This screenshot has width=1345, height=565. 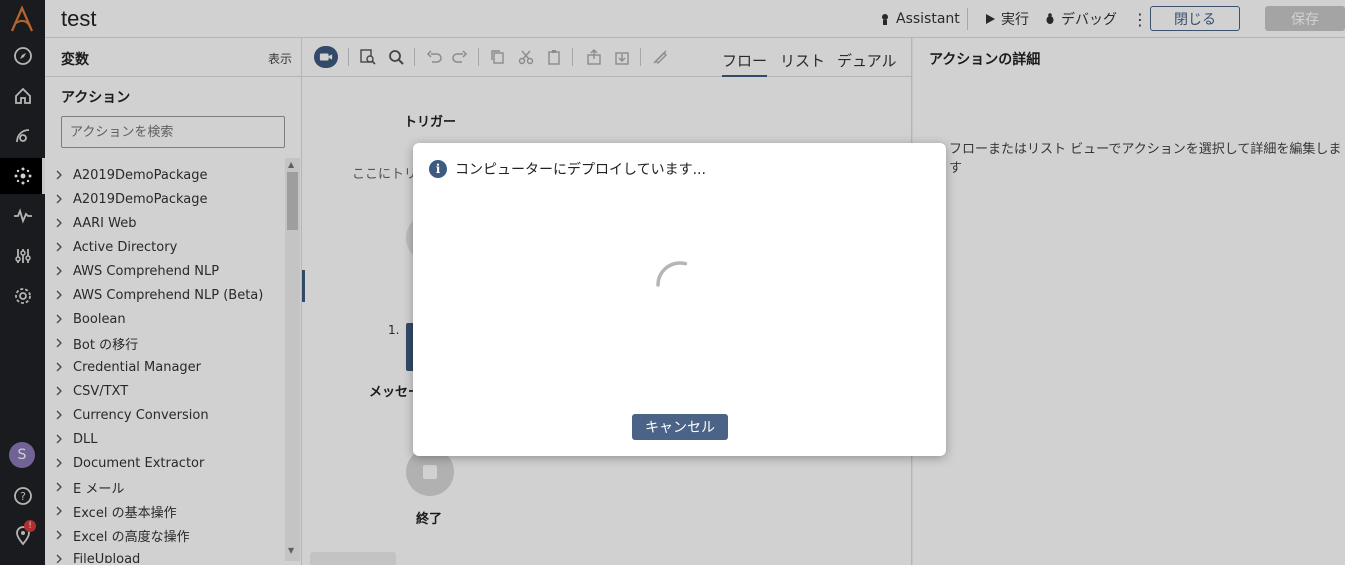 I want to click on loading-spinner-icon, so click(x=680, y=274).